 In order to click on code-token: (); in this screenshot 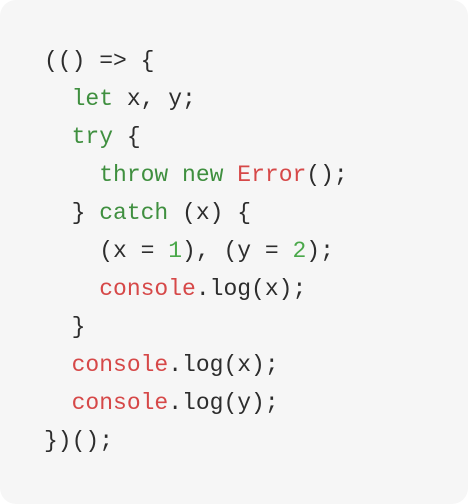, I will do `click(327, 175)`.